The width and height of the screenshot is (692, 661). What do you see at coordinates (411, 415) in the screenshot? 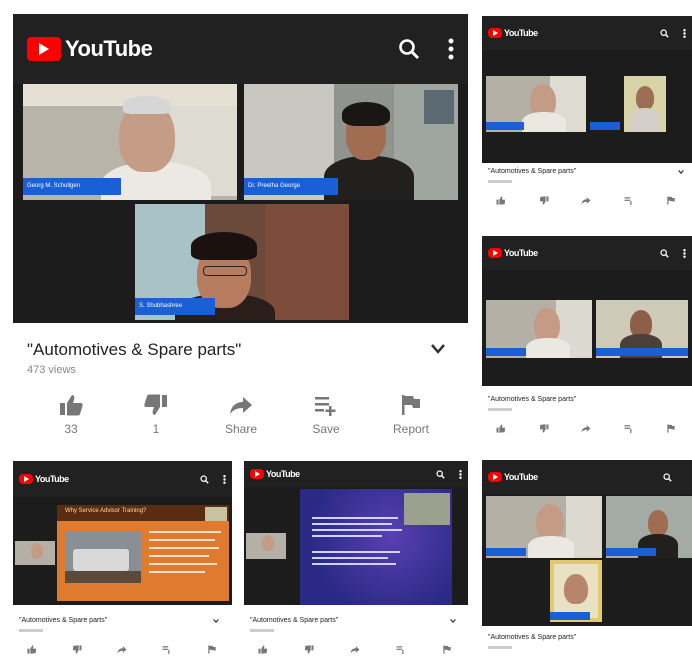
I see `report-button: Report` at bounding box center [411, 415].